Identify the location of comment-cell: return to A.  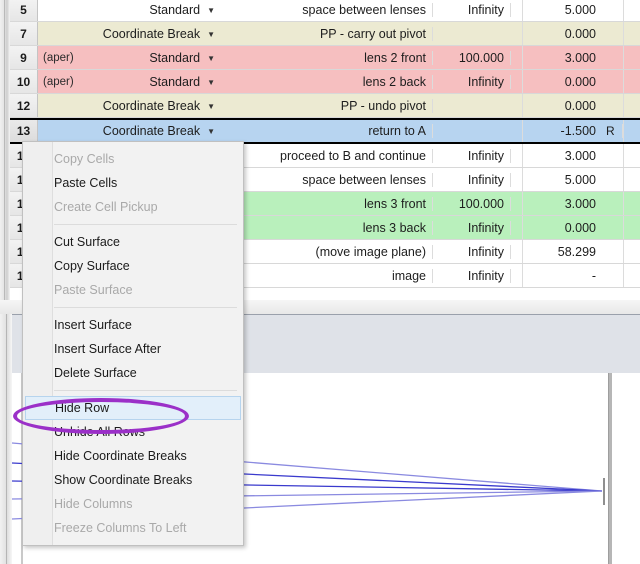
(325, 131).